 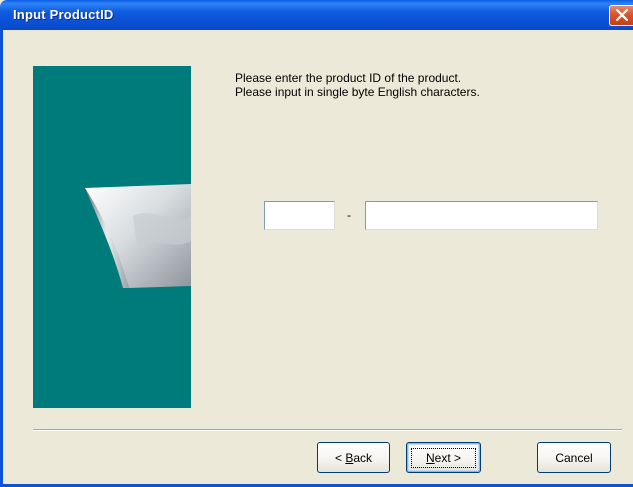 I want to click on cancel-button: Cancel, so click(x=574, y=457).